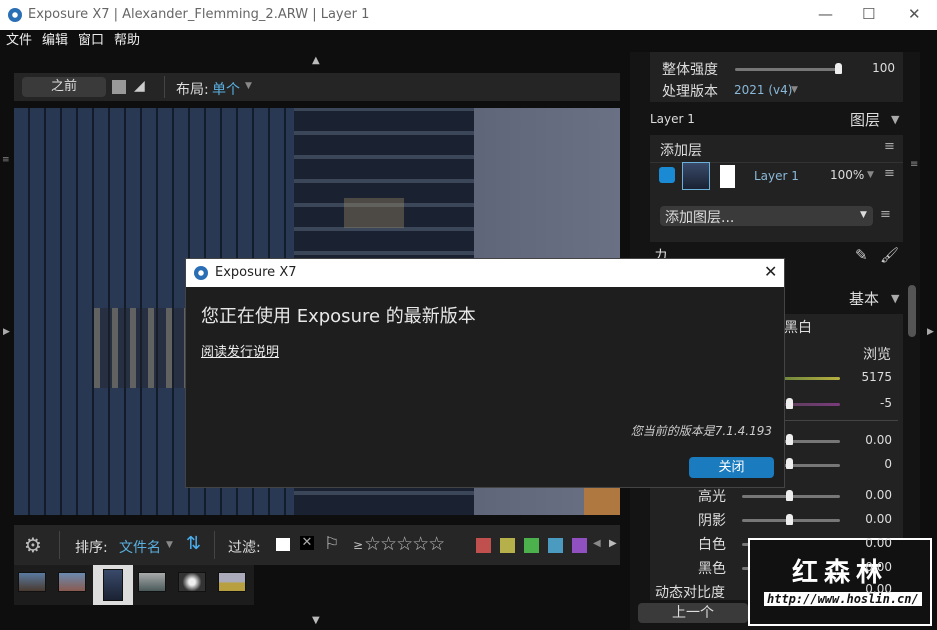 Image resolution: width=937 pixels, height=630 pixels. What do you see at coordinates (825, 14) in the screenshot?
I see `minimize-button: —` at bounding box center [825, 14].